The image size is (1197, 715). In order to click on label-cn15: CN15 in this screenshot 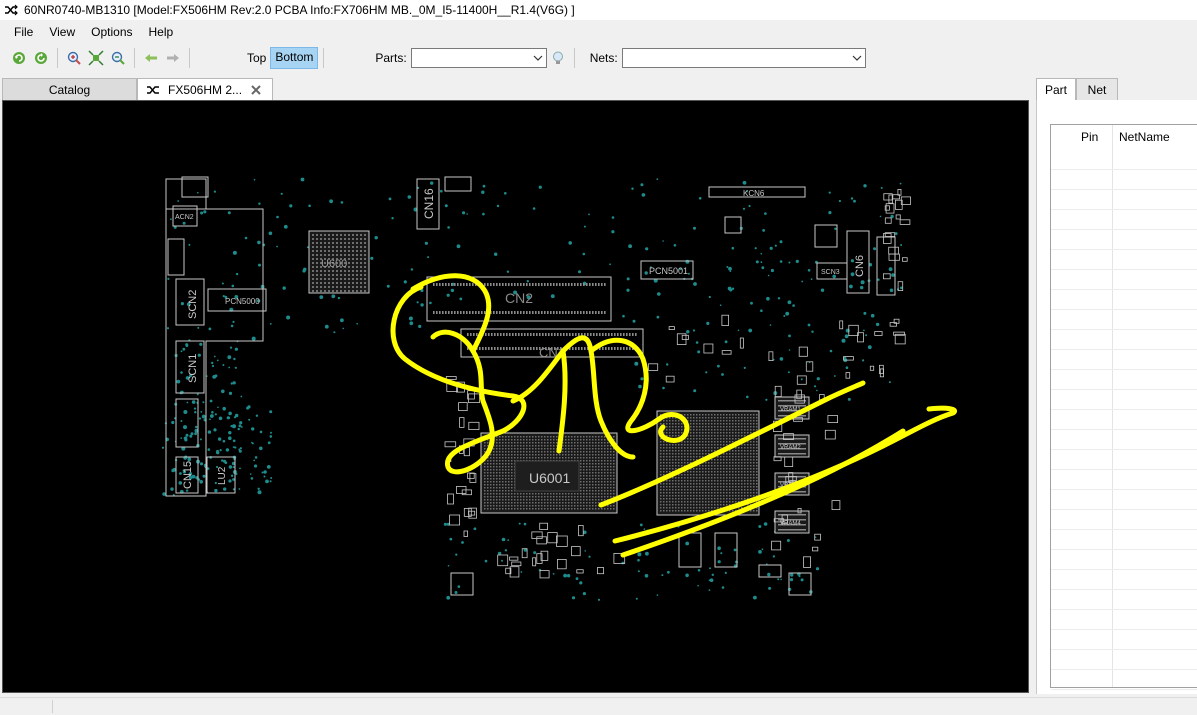, I will do `click(188, 475)`.